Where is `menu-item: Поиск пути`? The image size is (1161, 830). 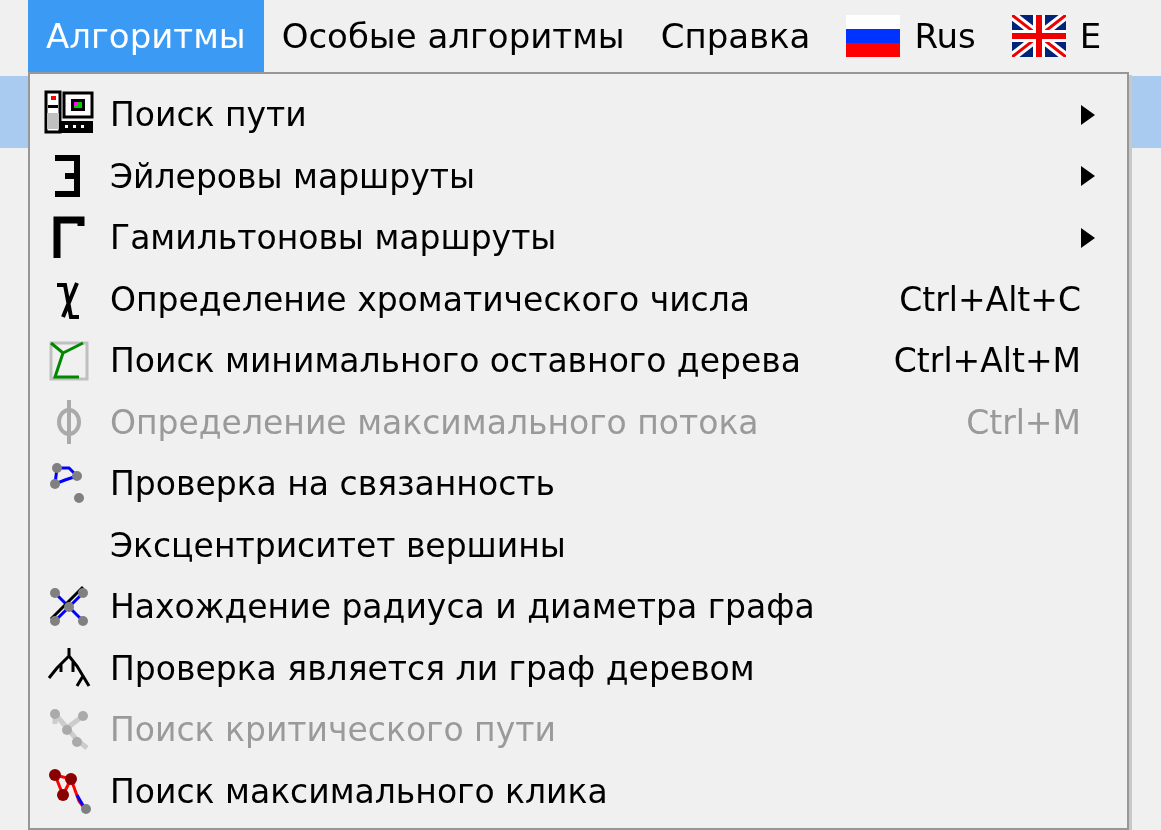 menu-item: Поиск пути is located at coordinates (208, 115).